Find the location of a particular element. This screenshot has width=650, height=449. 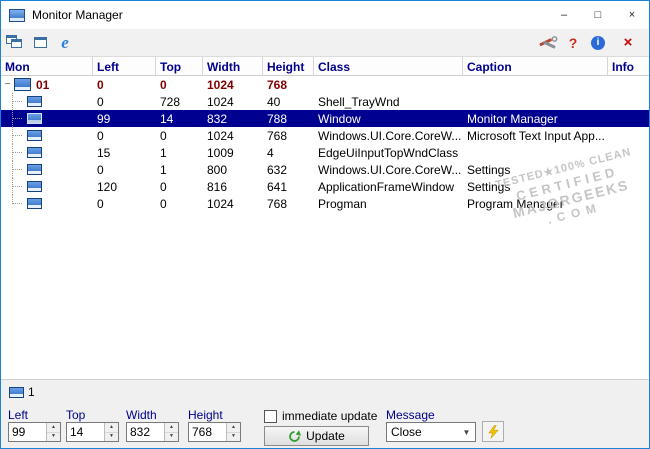

message-dropdown: Close ▼ is located at coordinates (431, 432).